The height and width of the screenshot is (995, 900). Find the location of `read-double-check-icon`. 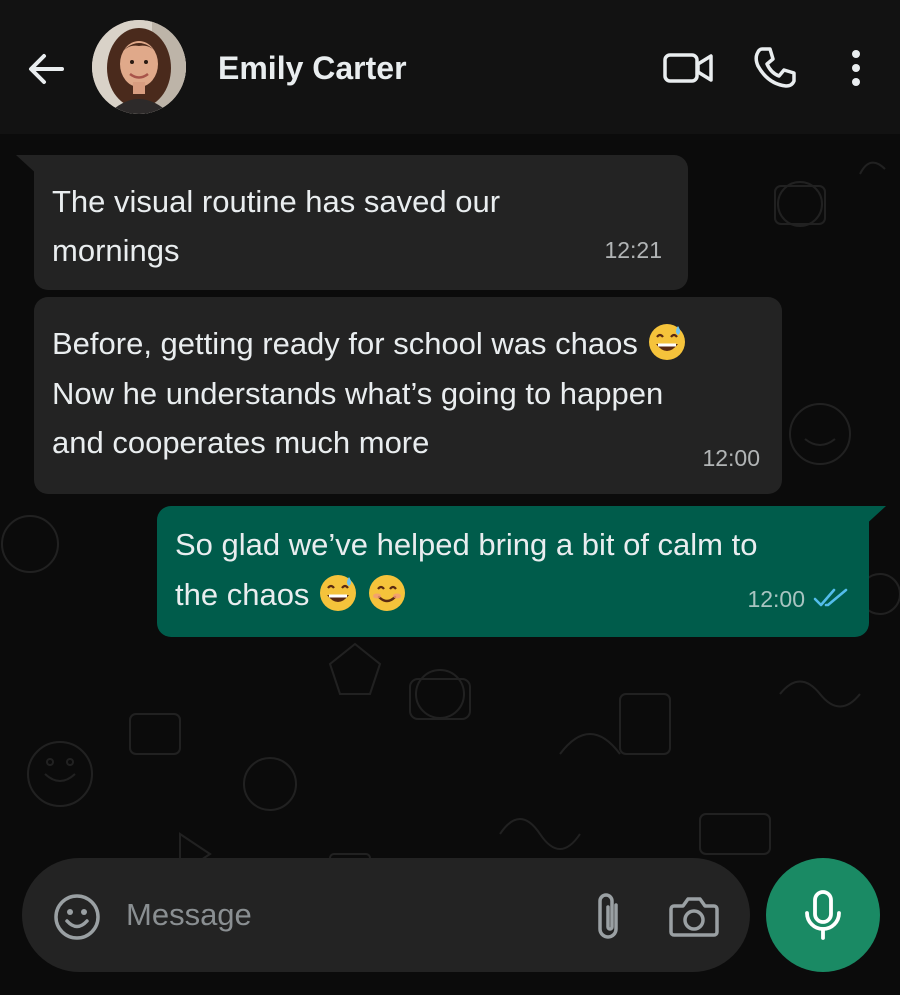

read-double-check-icon is located at coordinates (830, 597).